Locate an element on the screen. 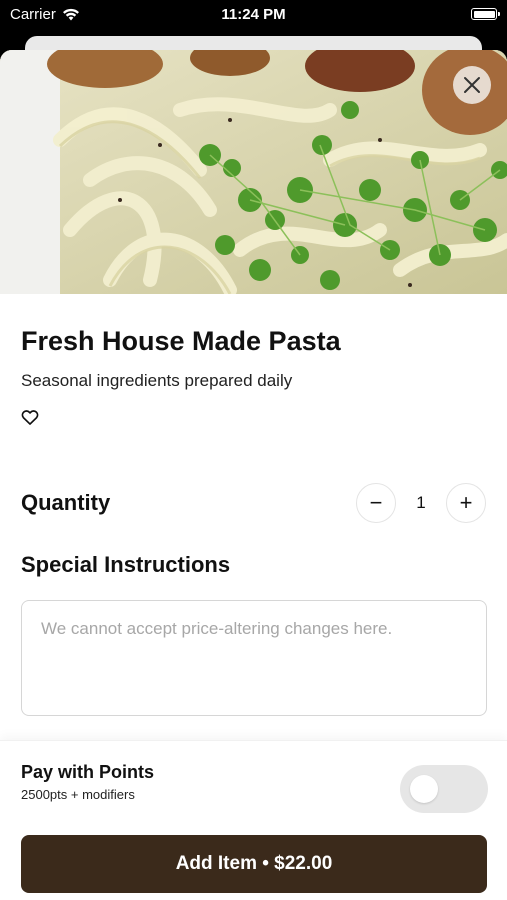  quantity-value: 1 is located at coordinates (421, 502).